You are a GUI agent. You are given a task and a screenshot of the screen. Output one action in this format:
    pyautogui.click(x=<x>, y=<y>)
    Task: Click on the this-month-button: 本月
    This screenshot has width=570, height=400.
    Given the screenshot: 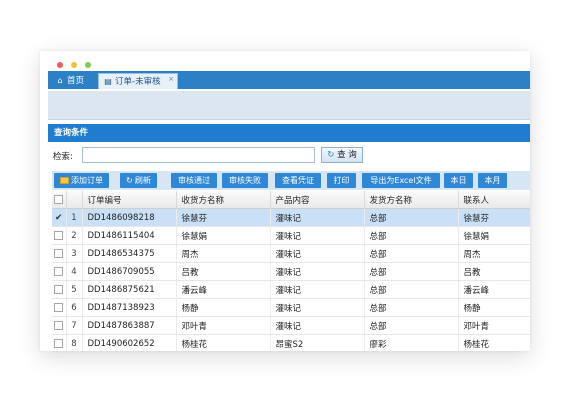 What is the action you would take?
    pyautogui.click(x=492, y=180)
    